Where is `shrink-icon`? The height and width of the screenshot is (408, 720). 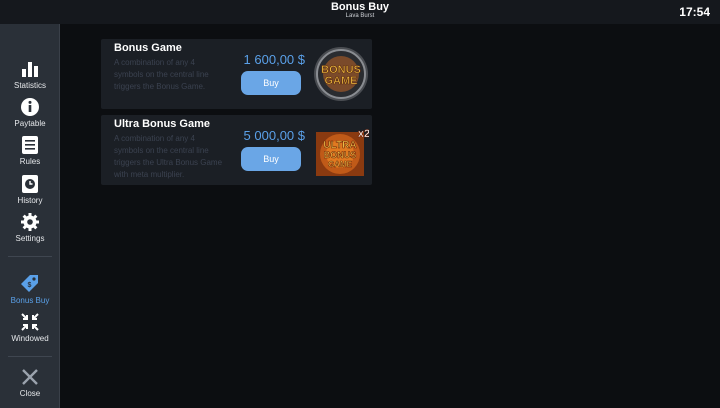
shrink-icon is located at coordinates (30, 322).